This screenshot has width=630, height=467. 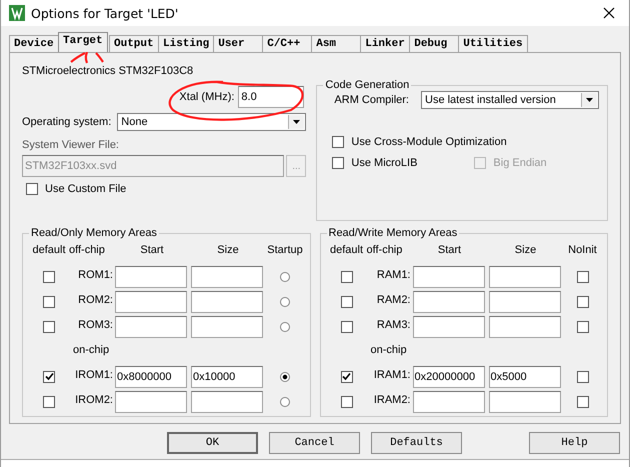 What do you see at coordinates (429, 142) in the screenshot?
I see `checkbox-label: Use Cross-Module Optimization` at bounding box center [429, 142].